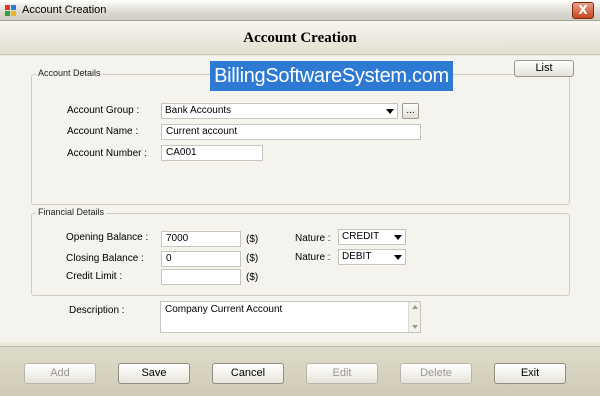  I want to click on opening-balance-label: Opening Balance :, so click(107, 237).